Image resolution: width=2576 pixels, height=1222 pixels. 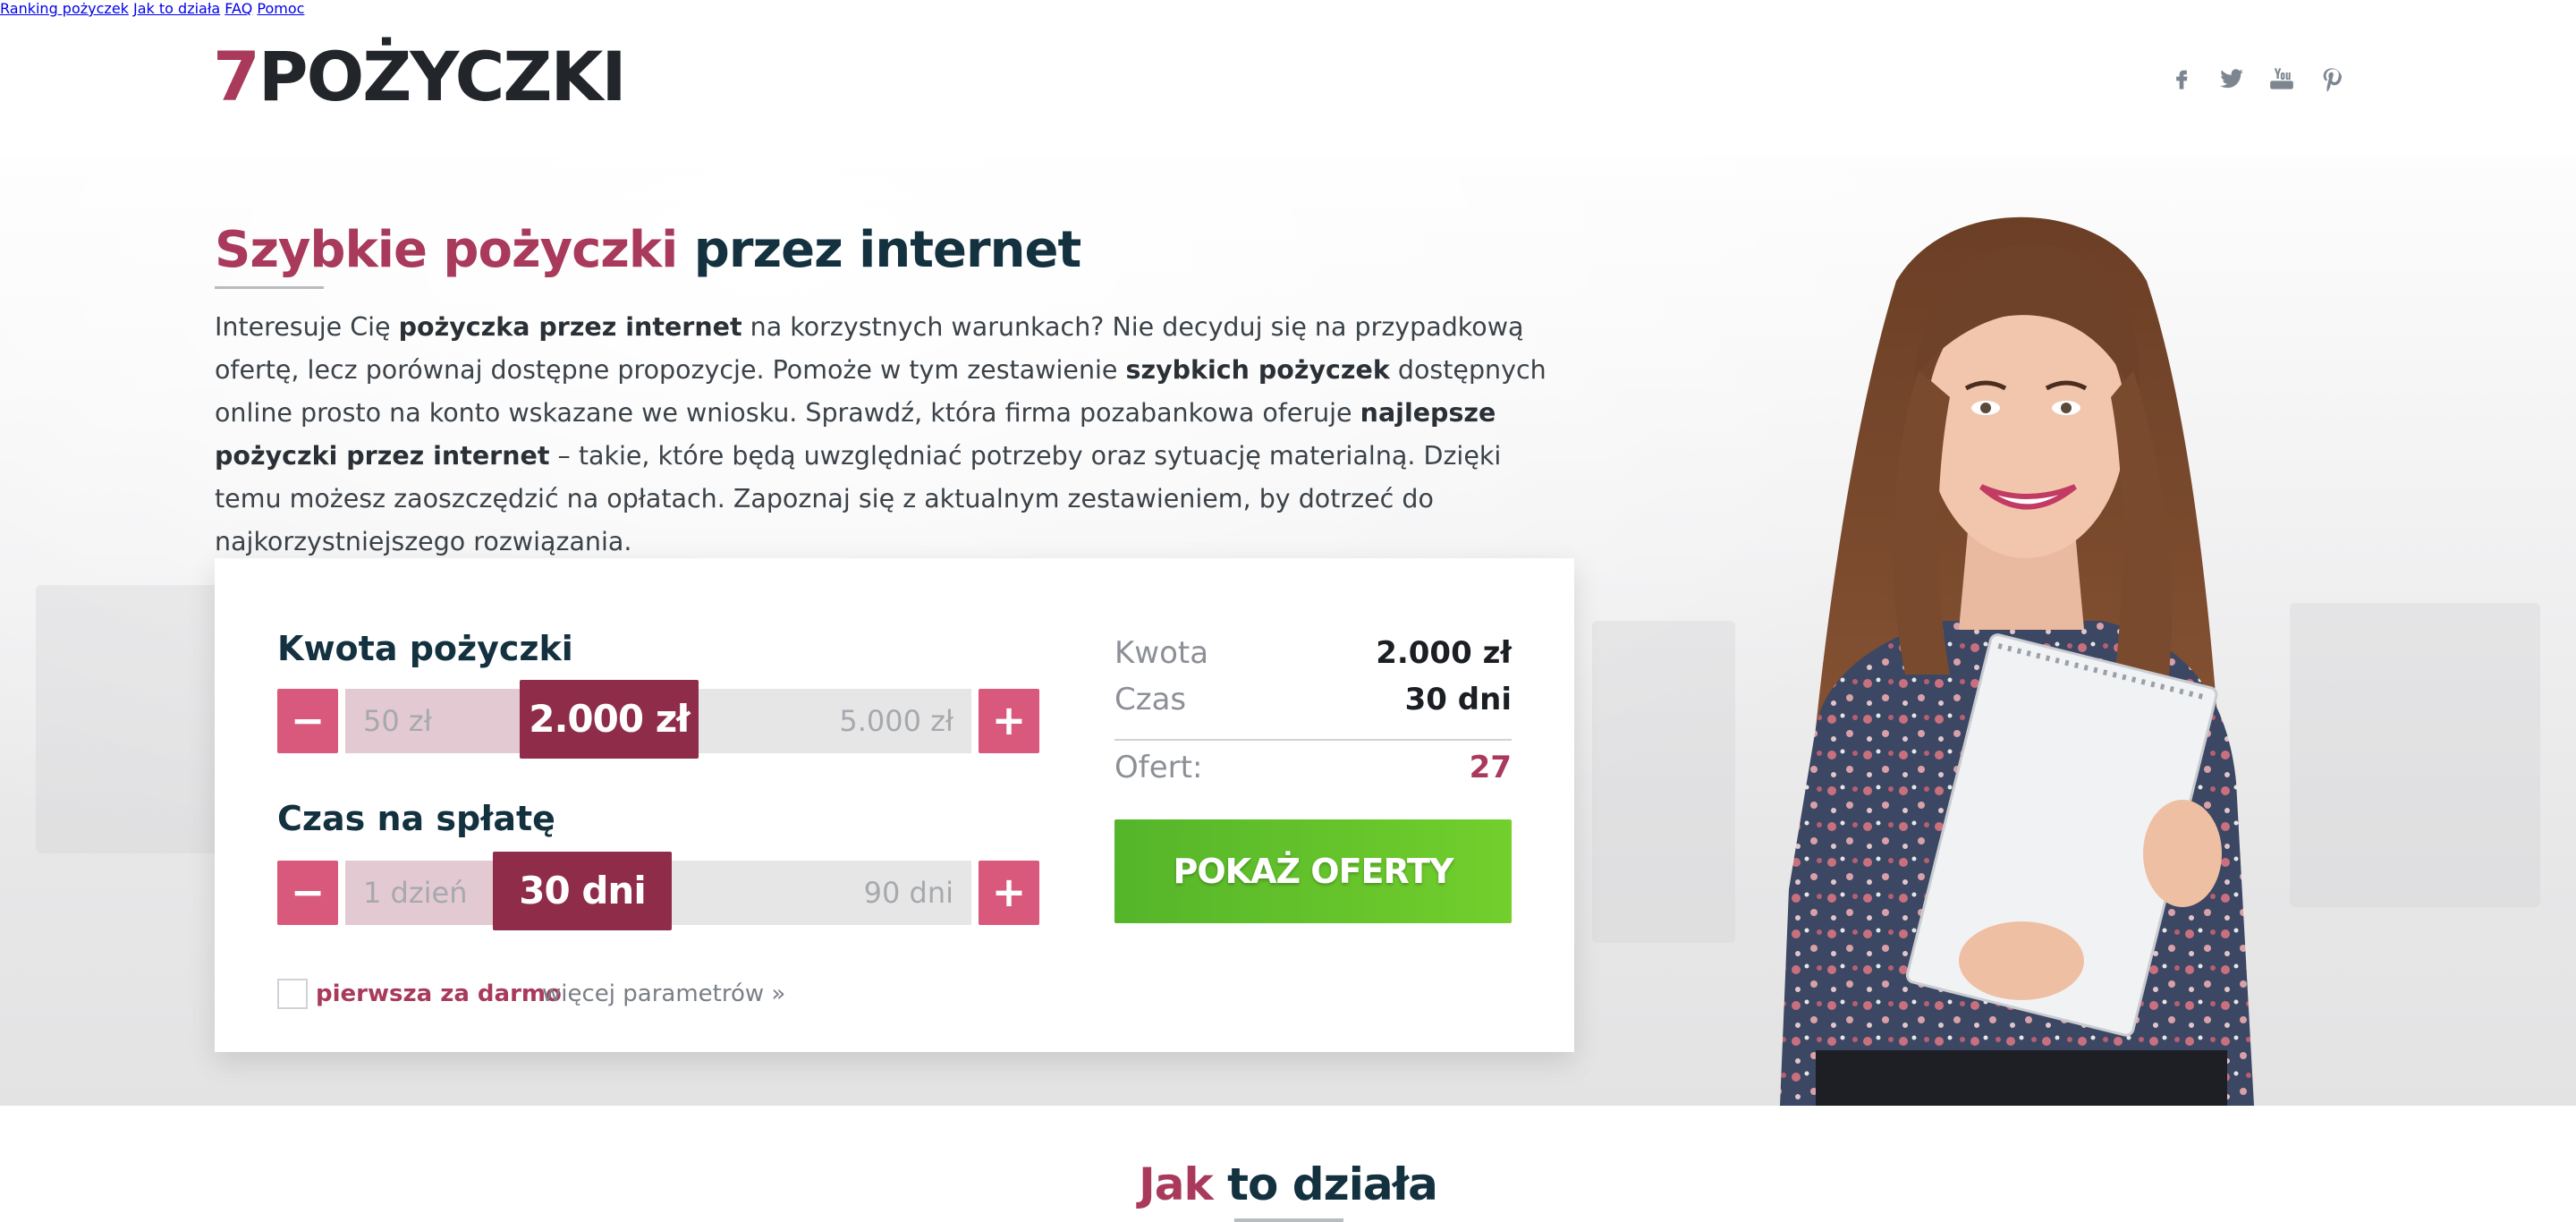 What do you see at coordinates (609, 719) in the screenshot?
I see `amount-slider-handle: 2.000 zł` at bounding box center [609, 719].